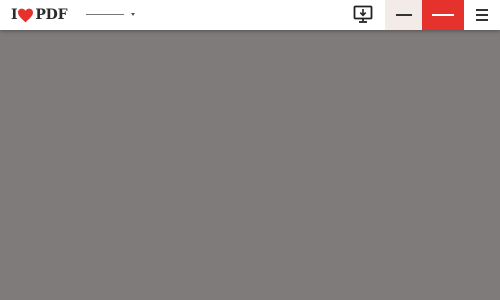 Image resolution: width=500 pixels, height=300 pixels. I want to click on signup-button, so click(443, 15).